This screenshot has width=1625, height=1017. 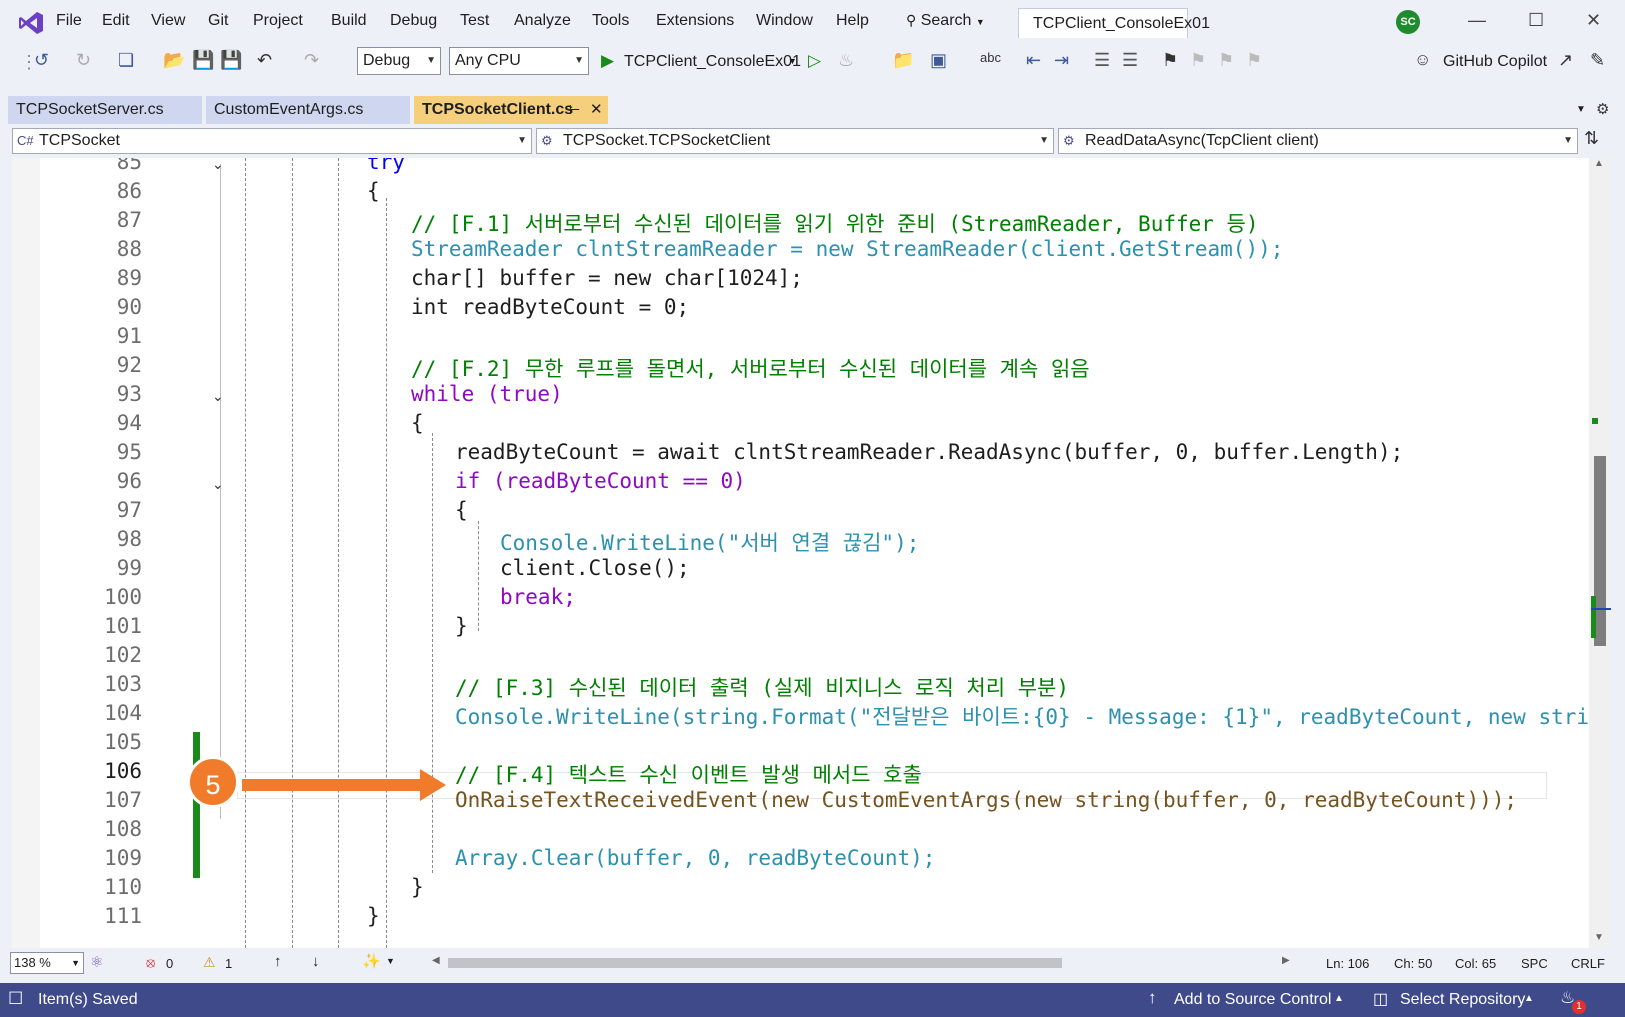 What do you see at coordinates (126, 60) in the screenshot?
I see `new-item-icon: ❏` at bounding box center [126, 60].